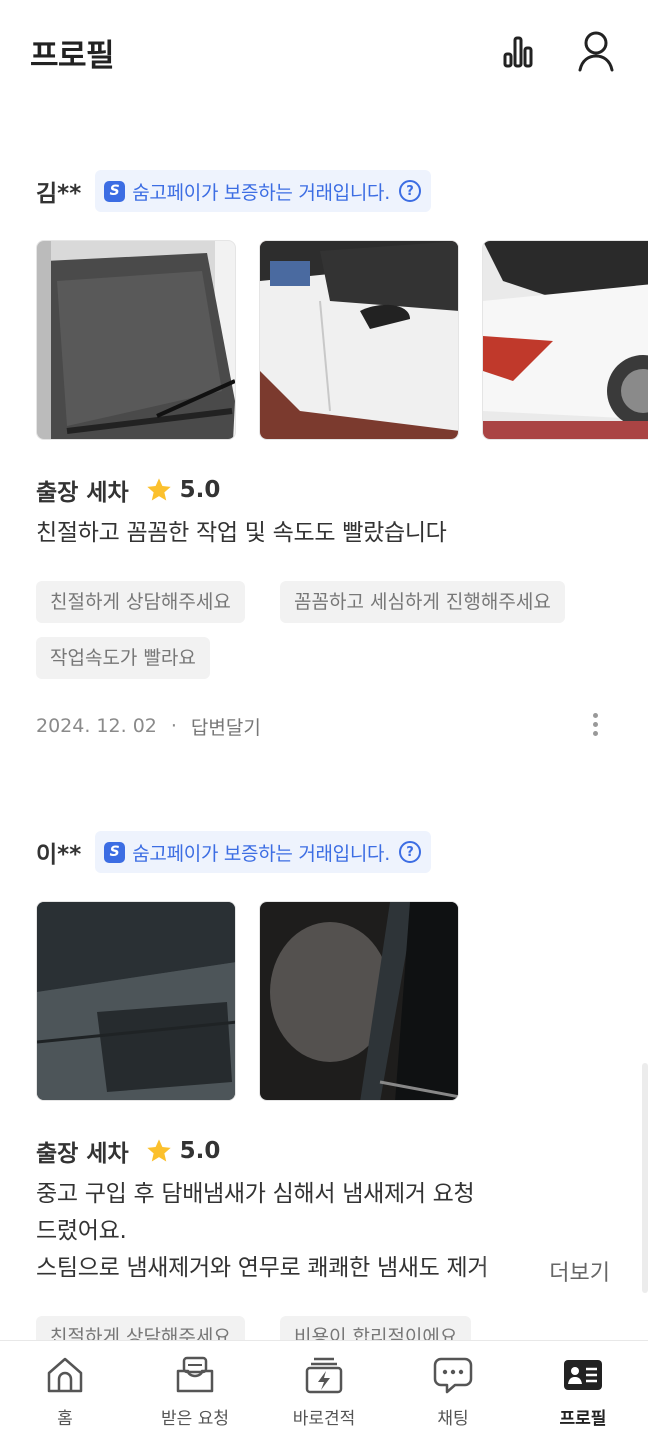 This screenshot has width=648, height=1441. I want to click on profile-card-icon, so click(583, 1375).